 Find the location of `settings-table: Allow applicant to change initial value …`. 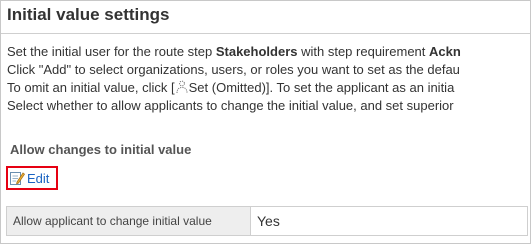

settings-table: Allow applicant to change initial value … is located at coordinates (267, 221).